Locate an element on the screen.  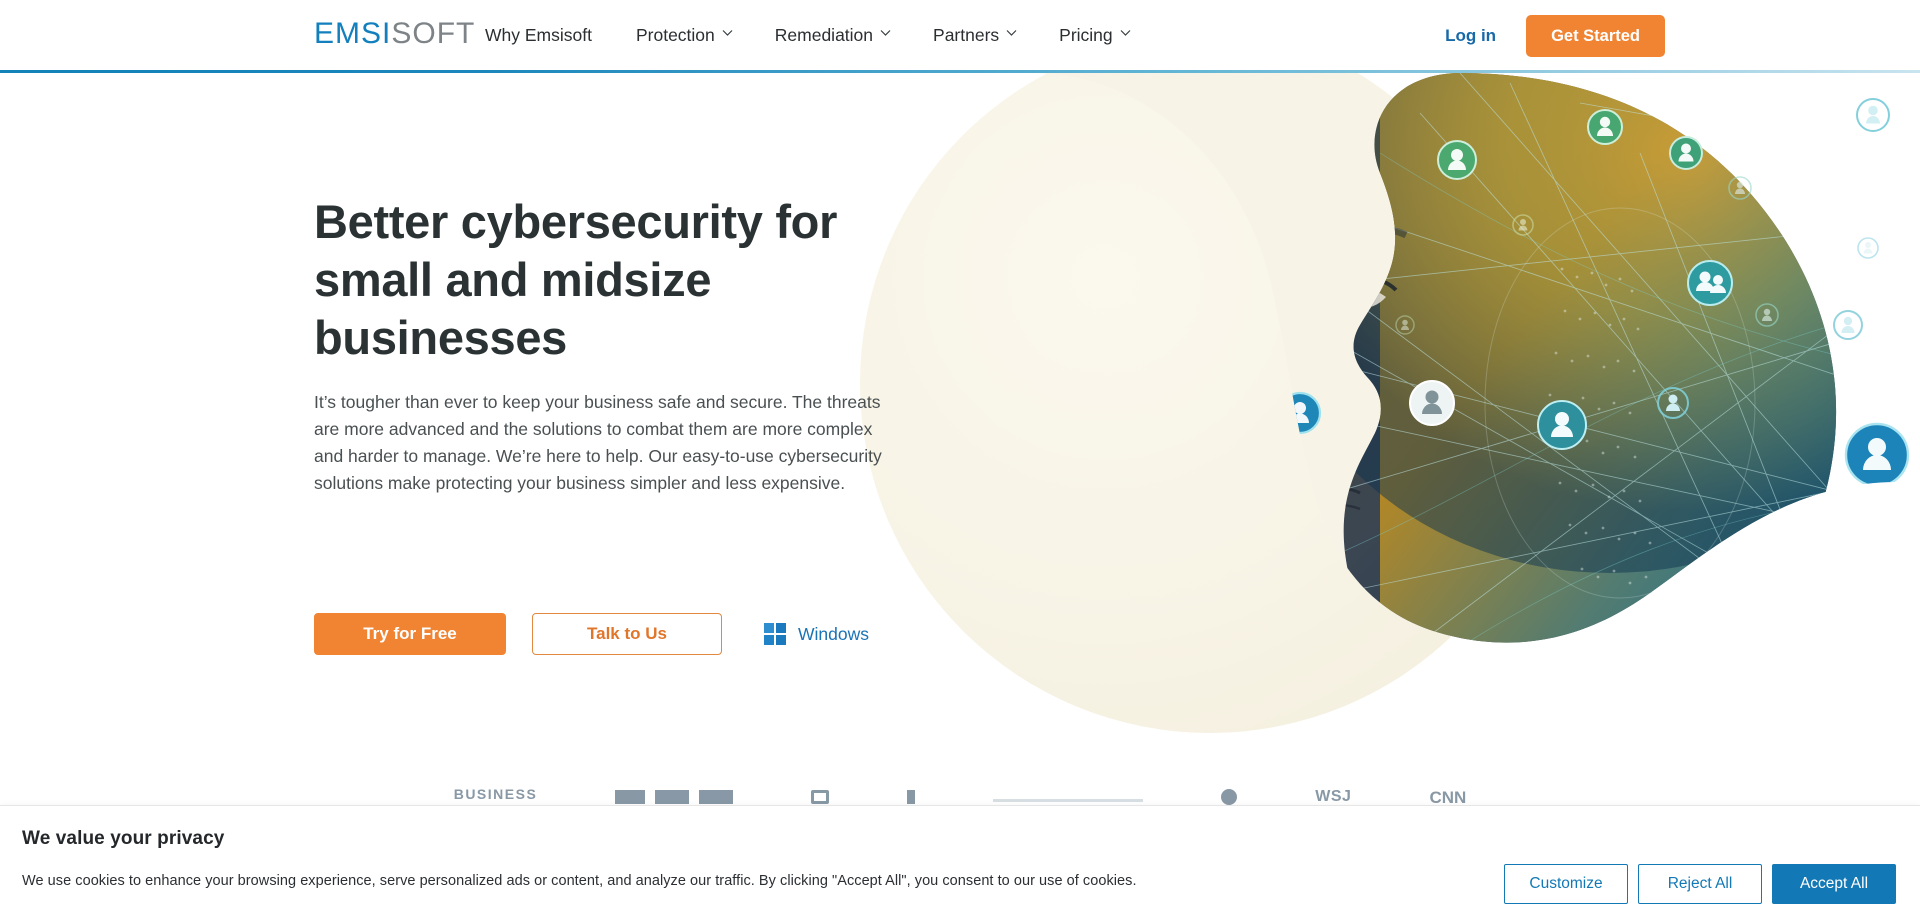
nav-label: Partners is located at coordinates (966, 35).